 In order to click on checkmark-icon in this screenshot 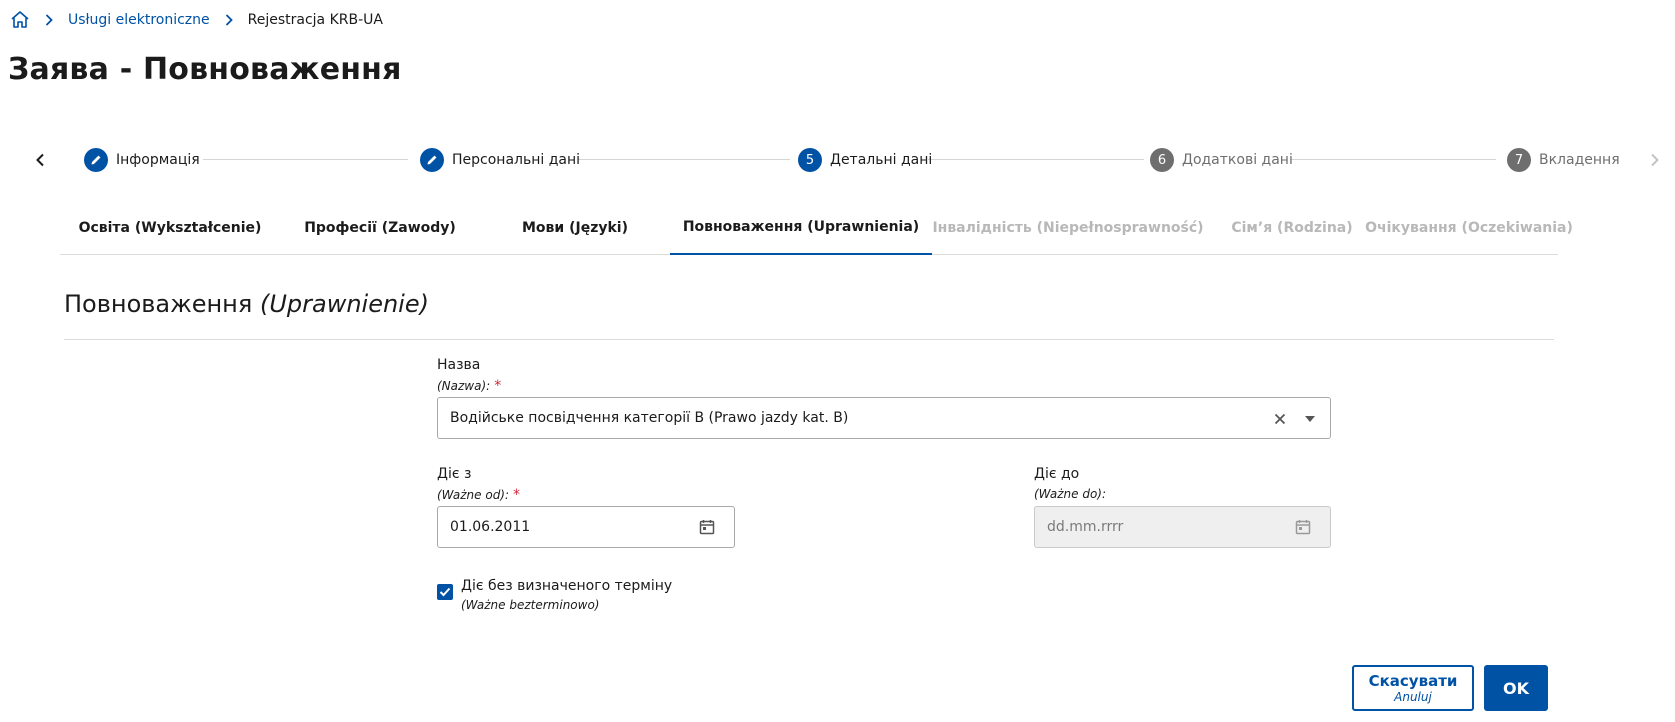, I will do `click(445, 592)`.